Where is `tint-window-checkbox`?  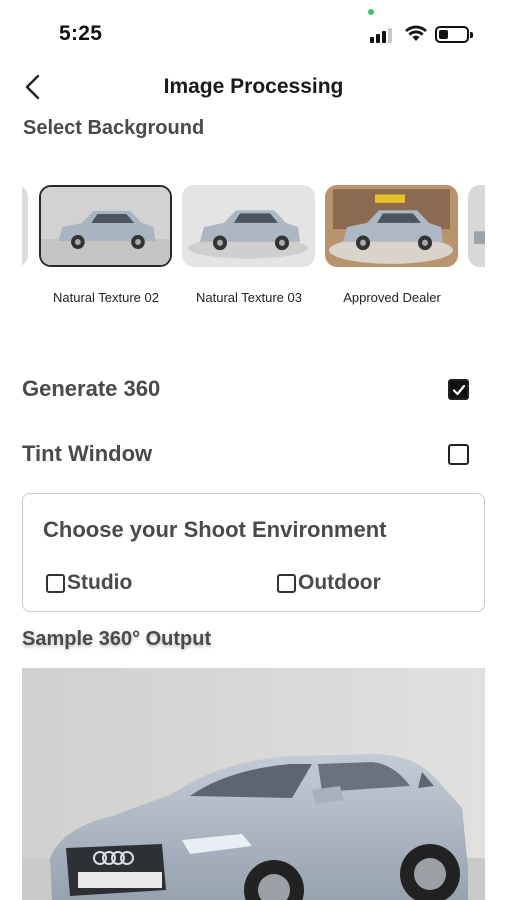
tint-window-checkbox is located at coordinates (458, 454).